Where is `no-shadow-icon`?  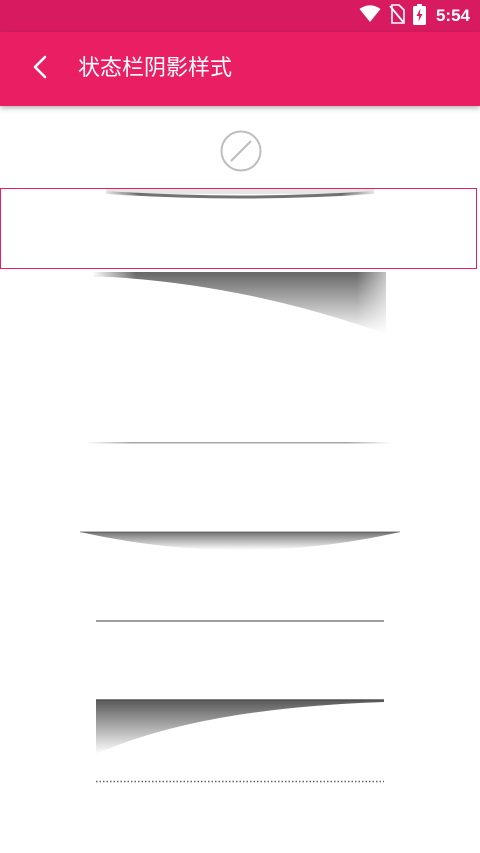 no-shadow-icon is located at coordinates (241, 153).